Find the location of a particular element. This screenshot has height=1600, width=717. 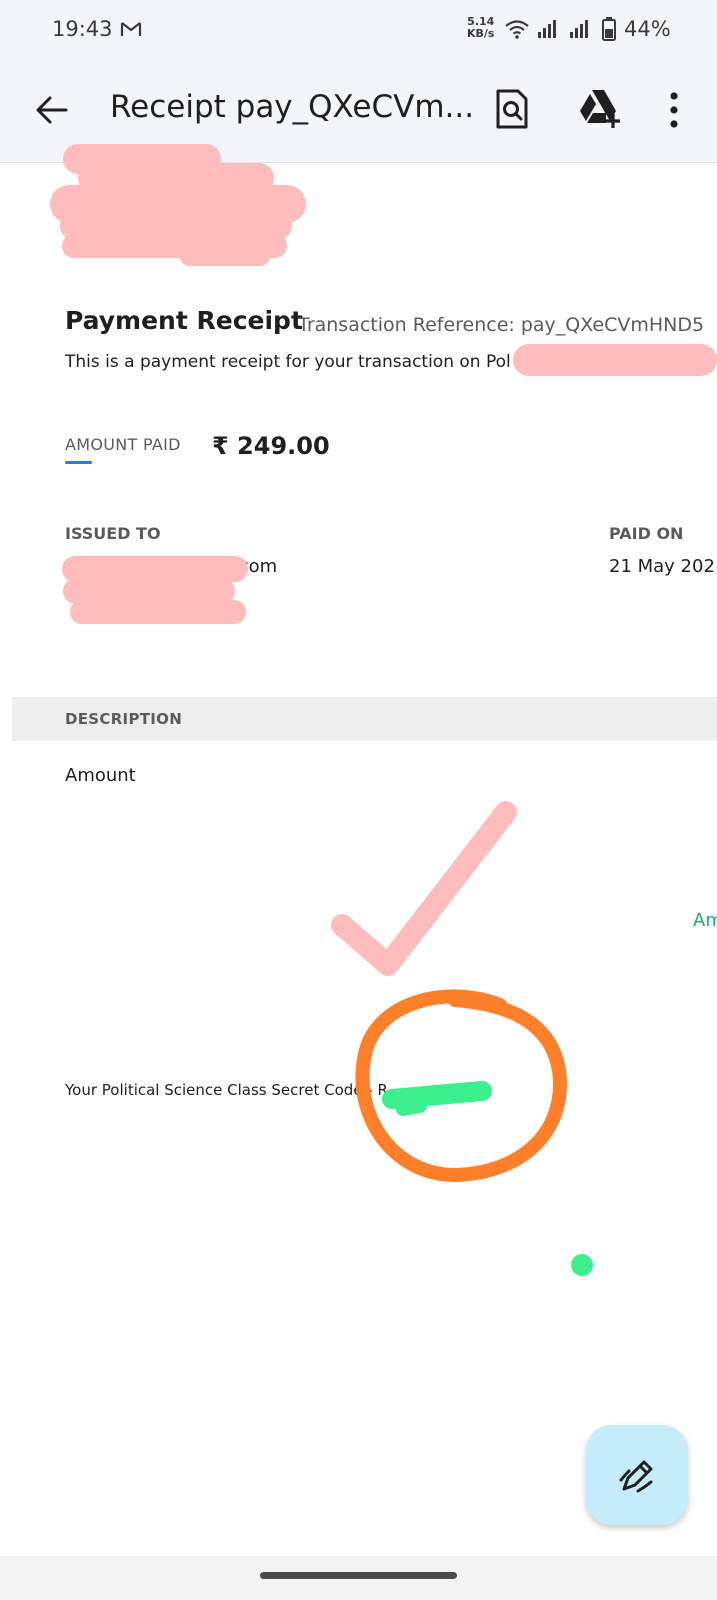

more-vert-icon is located at coordinates (674, 110).